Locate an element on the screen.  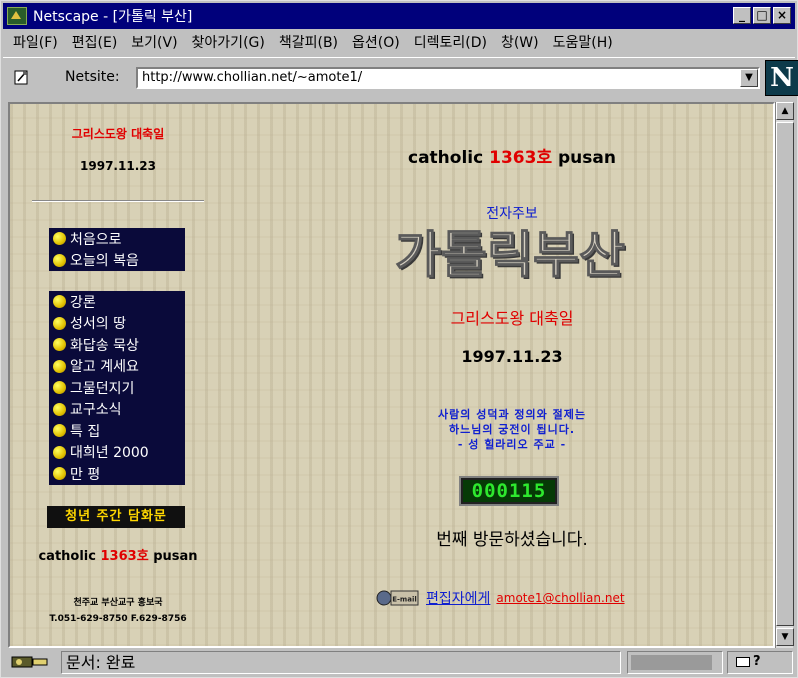
svg-text: 가톨릭부산 is located at coordinates (510, 255).